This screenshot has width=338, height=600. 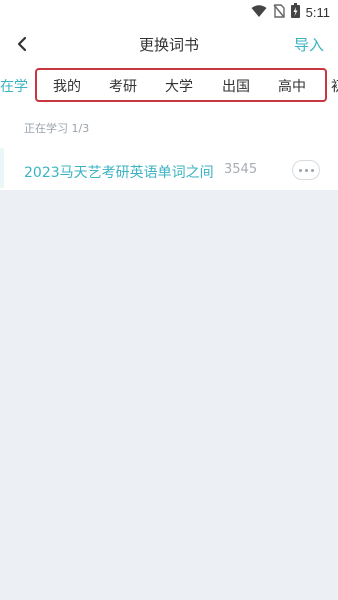 I want to click on status-icons: 5:11, so click(x=290, y=12).